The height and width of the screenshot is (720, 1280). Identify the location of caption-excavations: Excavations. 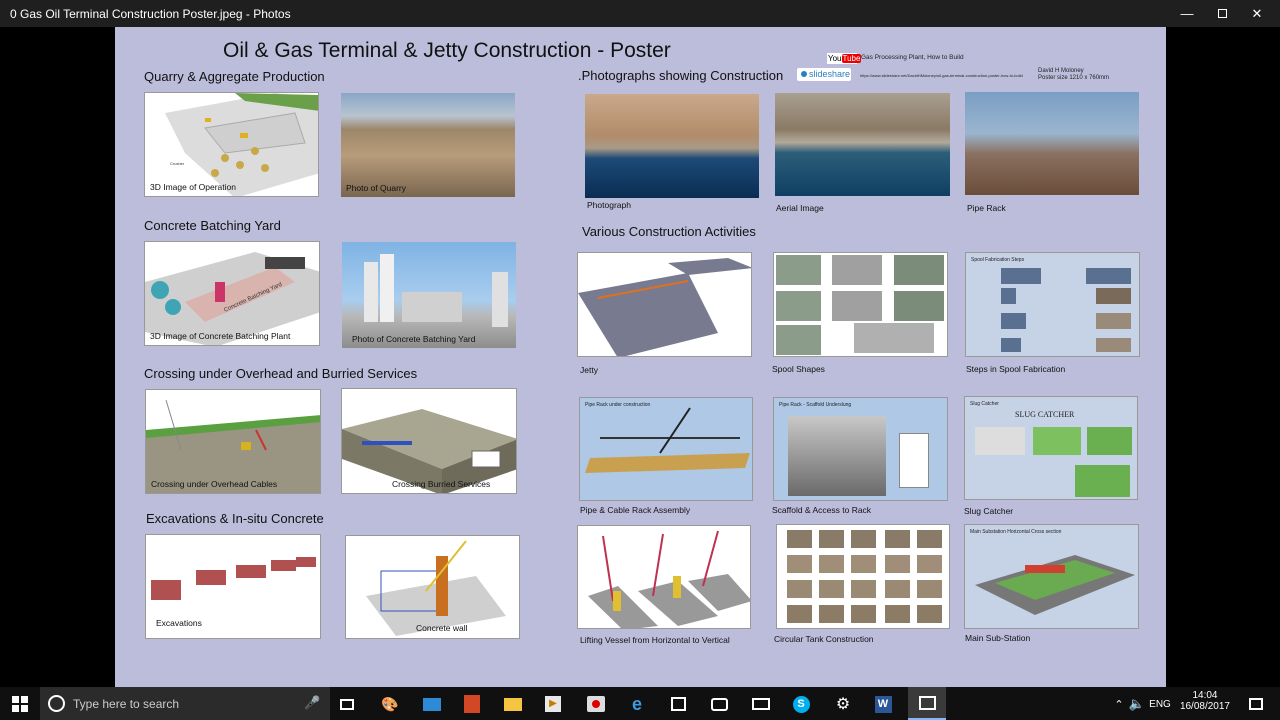
(179, 623).